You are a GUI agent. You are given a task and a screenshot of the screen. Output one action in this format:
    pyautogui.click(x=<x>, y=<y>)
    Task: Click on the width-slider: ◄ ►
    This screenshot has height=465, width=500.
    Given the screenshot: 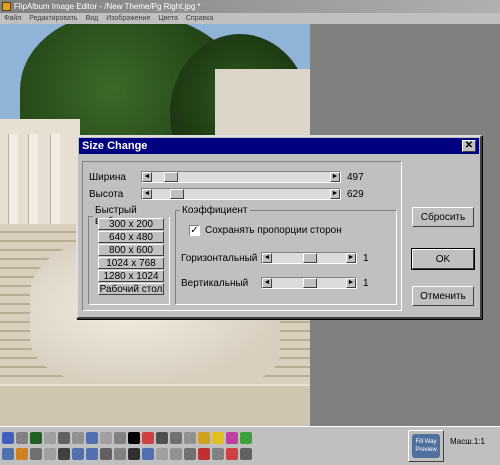 What is the action you would take?
    pyautogui.click(x=241, y=177)
    